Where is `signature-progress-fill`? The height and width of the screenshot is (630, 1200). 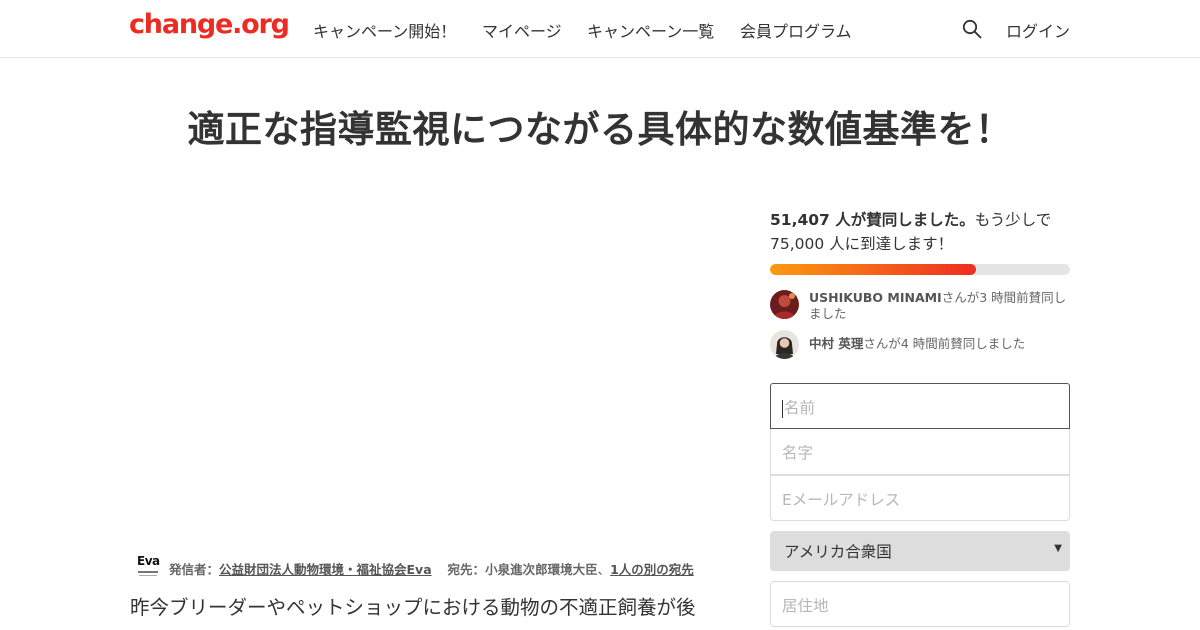 signature-progress-fill is located at coordinates (873, 269).